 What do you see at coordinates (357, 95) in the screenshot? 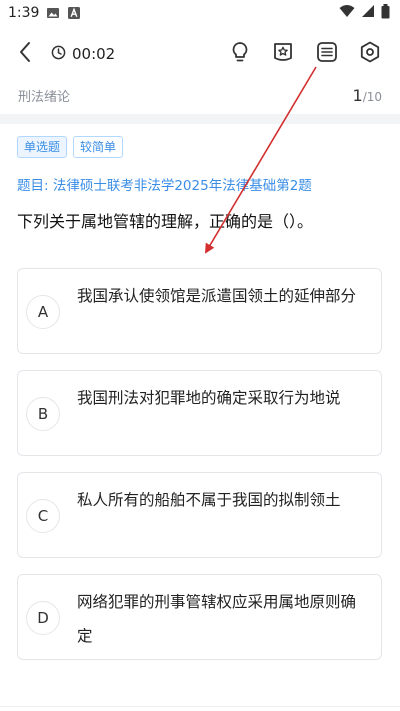
I see `progress-current: 1` at bounding box center [357, 95].